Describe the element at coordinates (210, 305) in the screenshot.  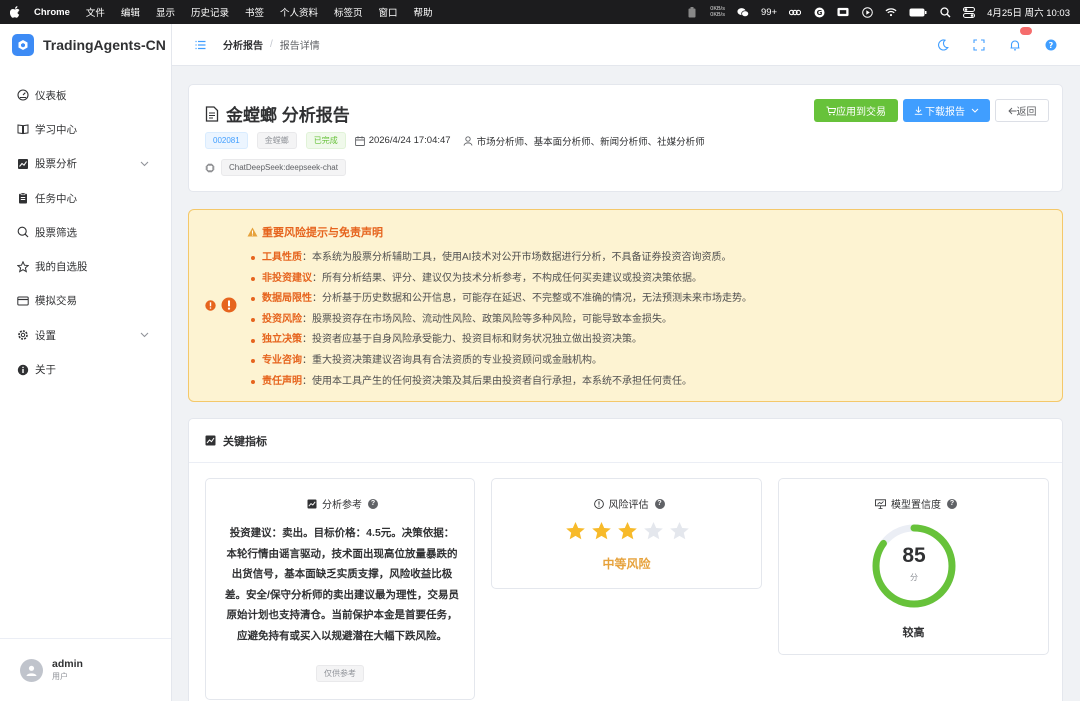
I see `warning-circle-icon` at that location.